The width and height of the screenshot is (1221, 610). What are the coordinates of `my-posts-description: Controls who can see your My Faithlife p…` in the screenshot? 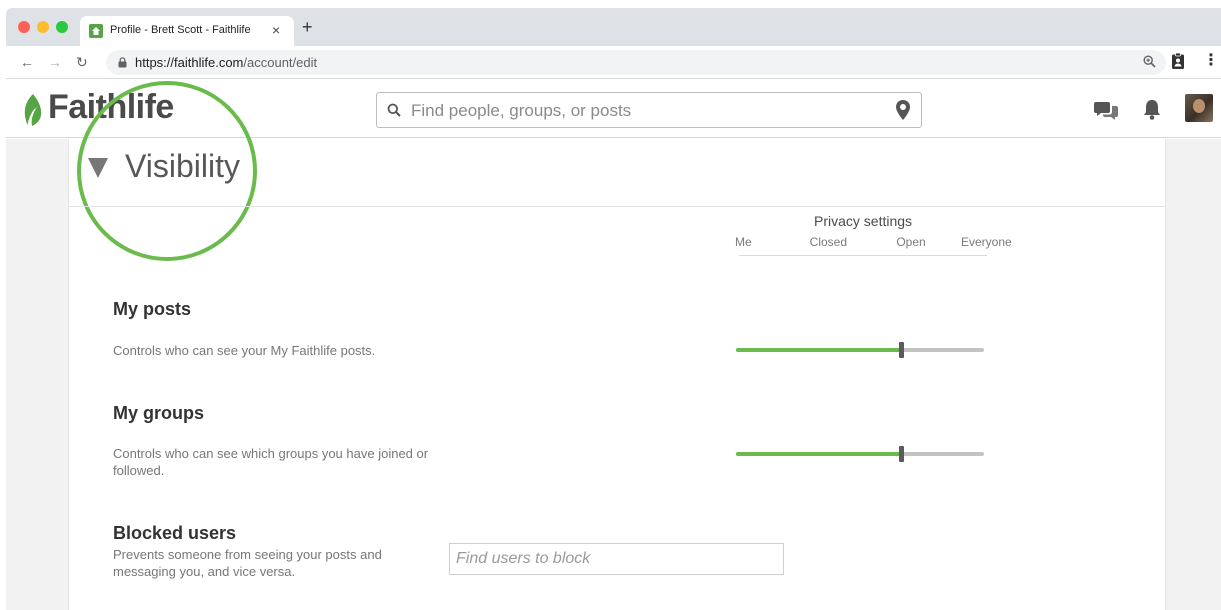 It's located at (244, 350).